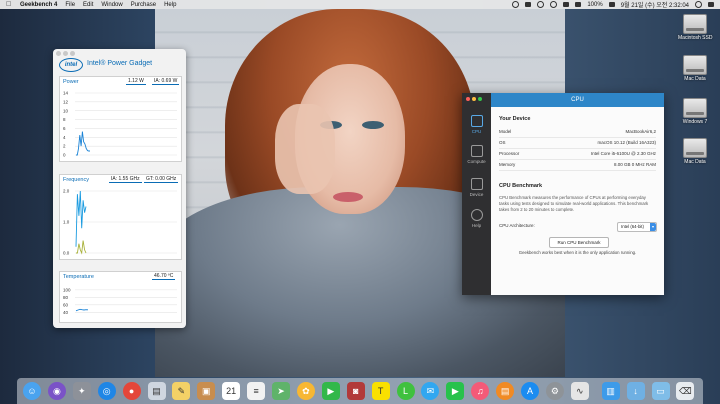  What do you see at coordinates (330, 391) in the screenshot?
I see `facetime-icon: ▶` at bounding box center [330, 391].